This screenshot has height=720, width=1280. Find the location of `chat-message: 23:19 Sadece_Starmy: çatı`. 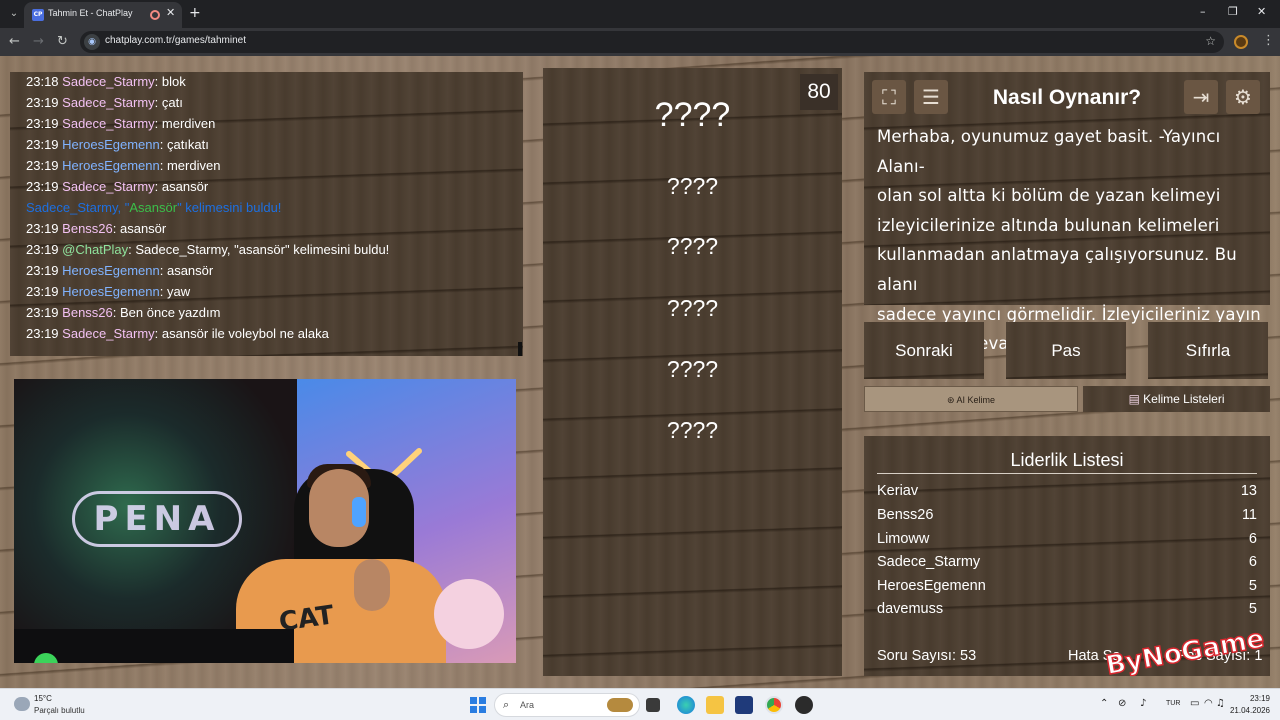

chat-message: 23:19 Sadece_Starmy: çatı is located at coordinates (104, 102).